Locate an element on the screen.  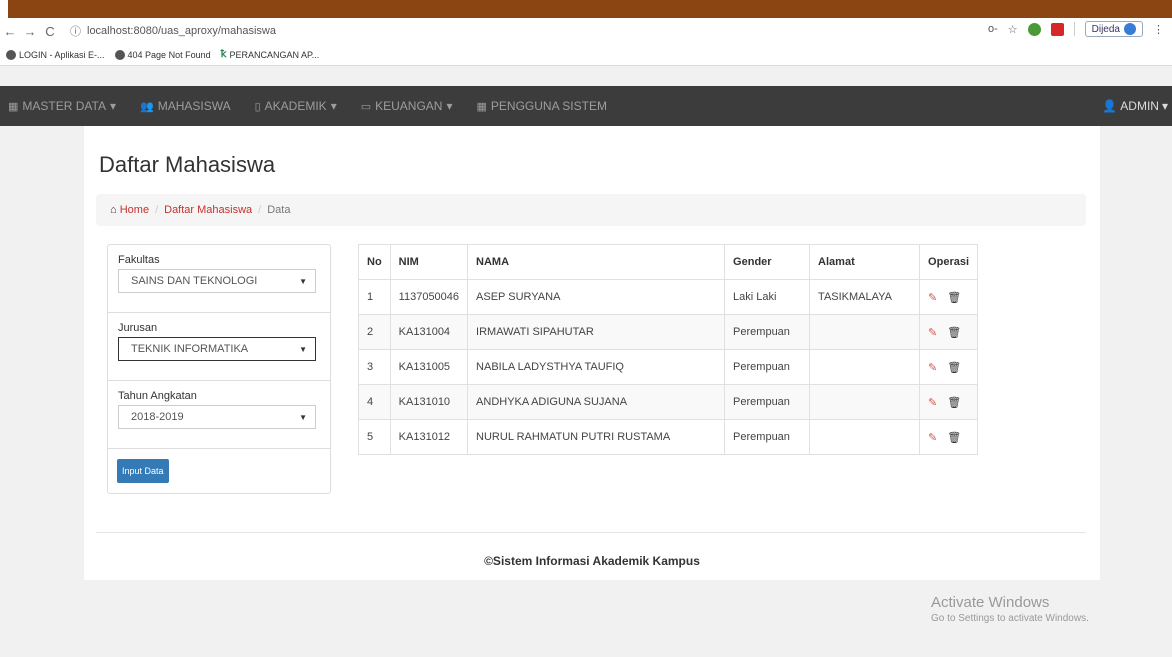
nav-user-menu: 👤 ADMIN ▾ is located at coordinates (1135, 106).